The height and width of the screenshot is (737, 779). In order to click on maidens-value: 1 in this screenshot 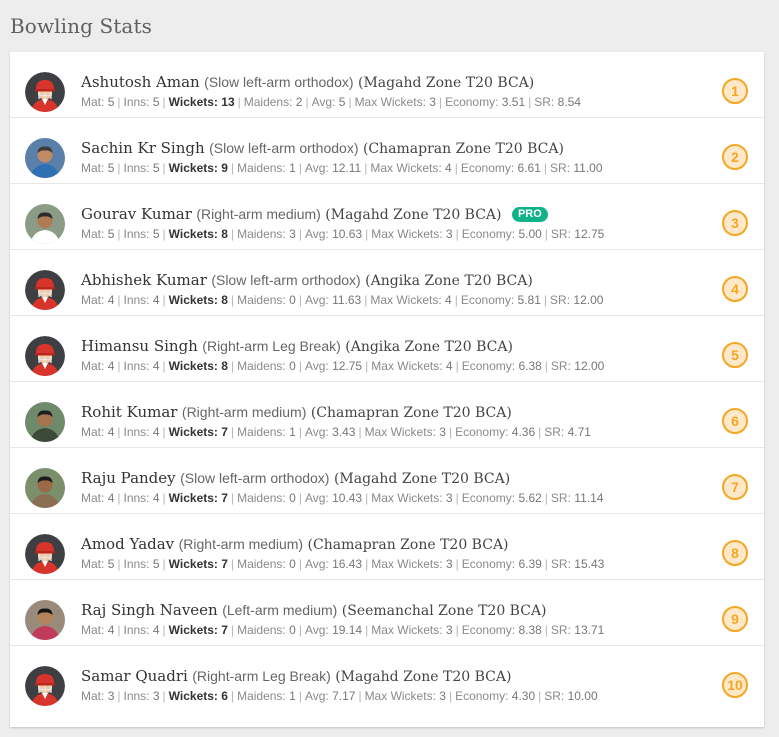, I will do `click(292, 432)`.